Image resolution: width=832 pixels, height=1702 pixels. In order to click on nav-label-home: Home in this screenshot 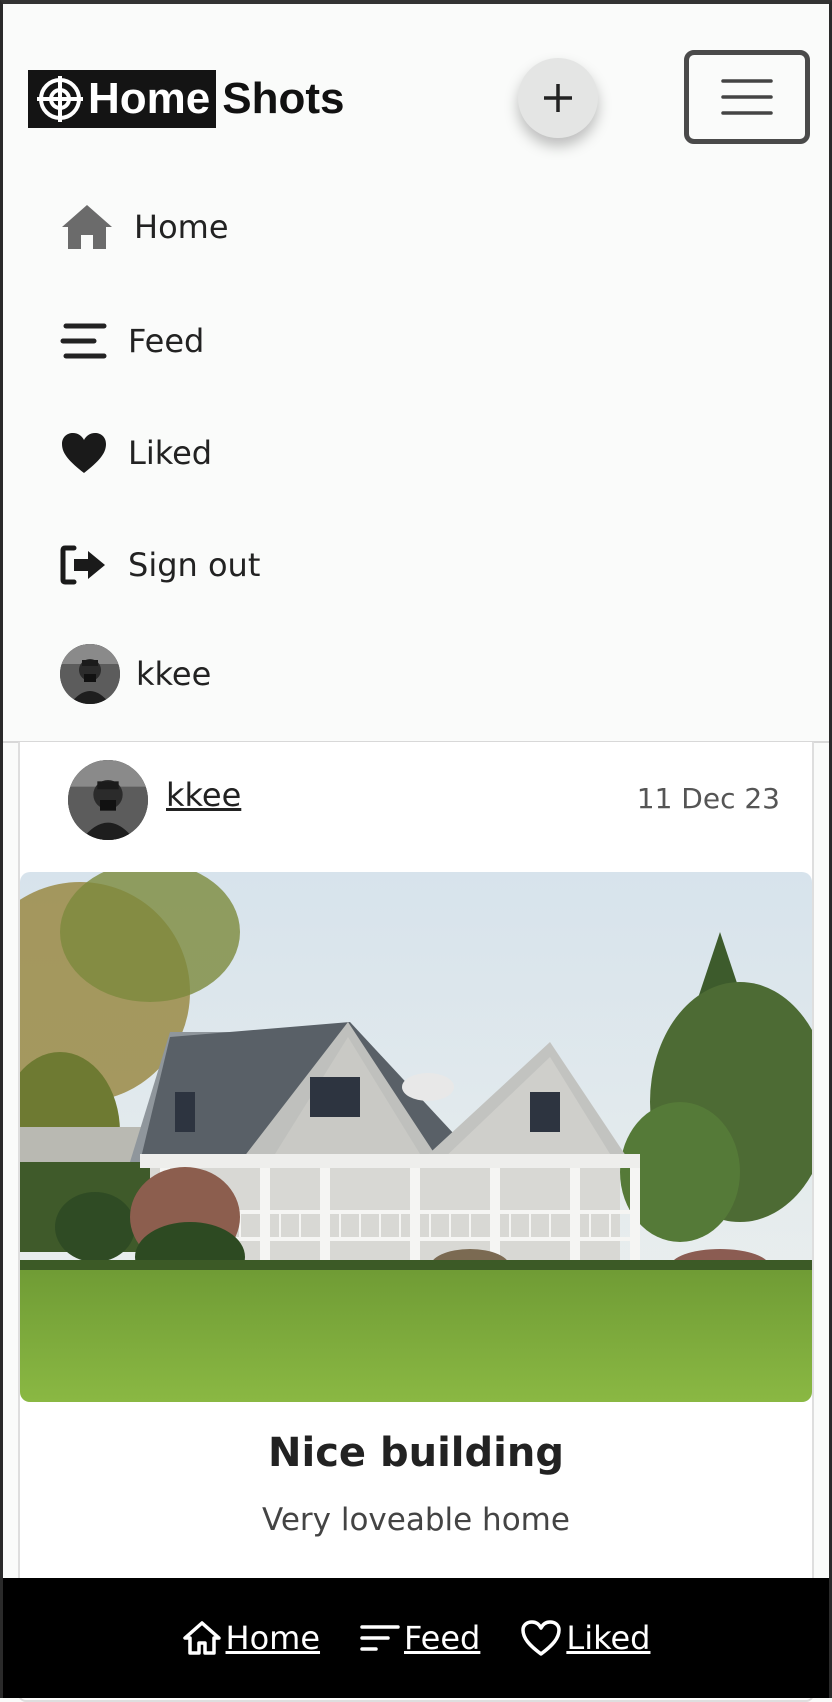, I will do `click(181, 227)`.